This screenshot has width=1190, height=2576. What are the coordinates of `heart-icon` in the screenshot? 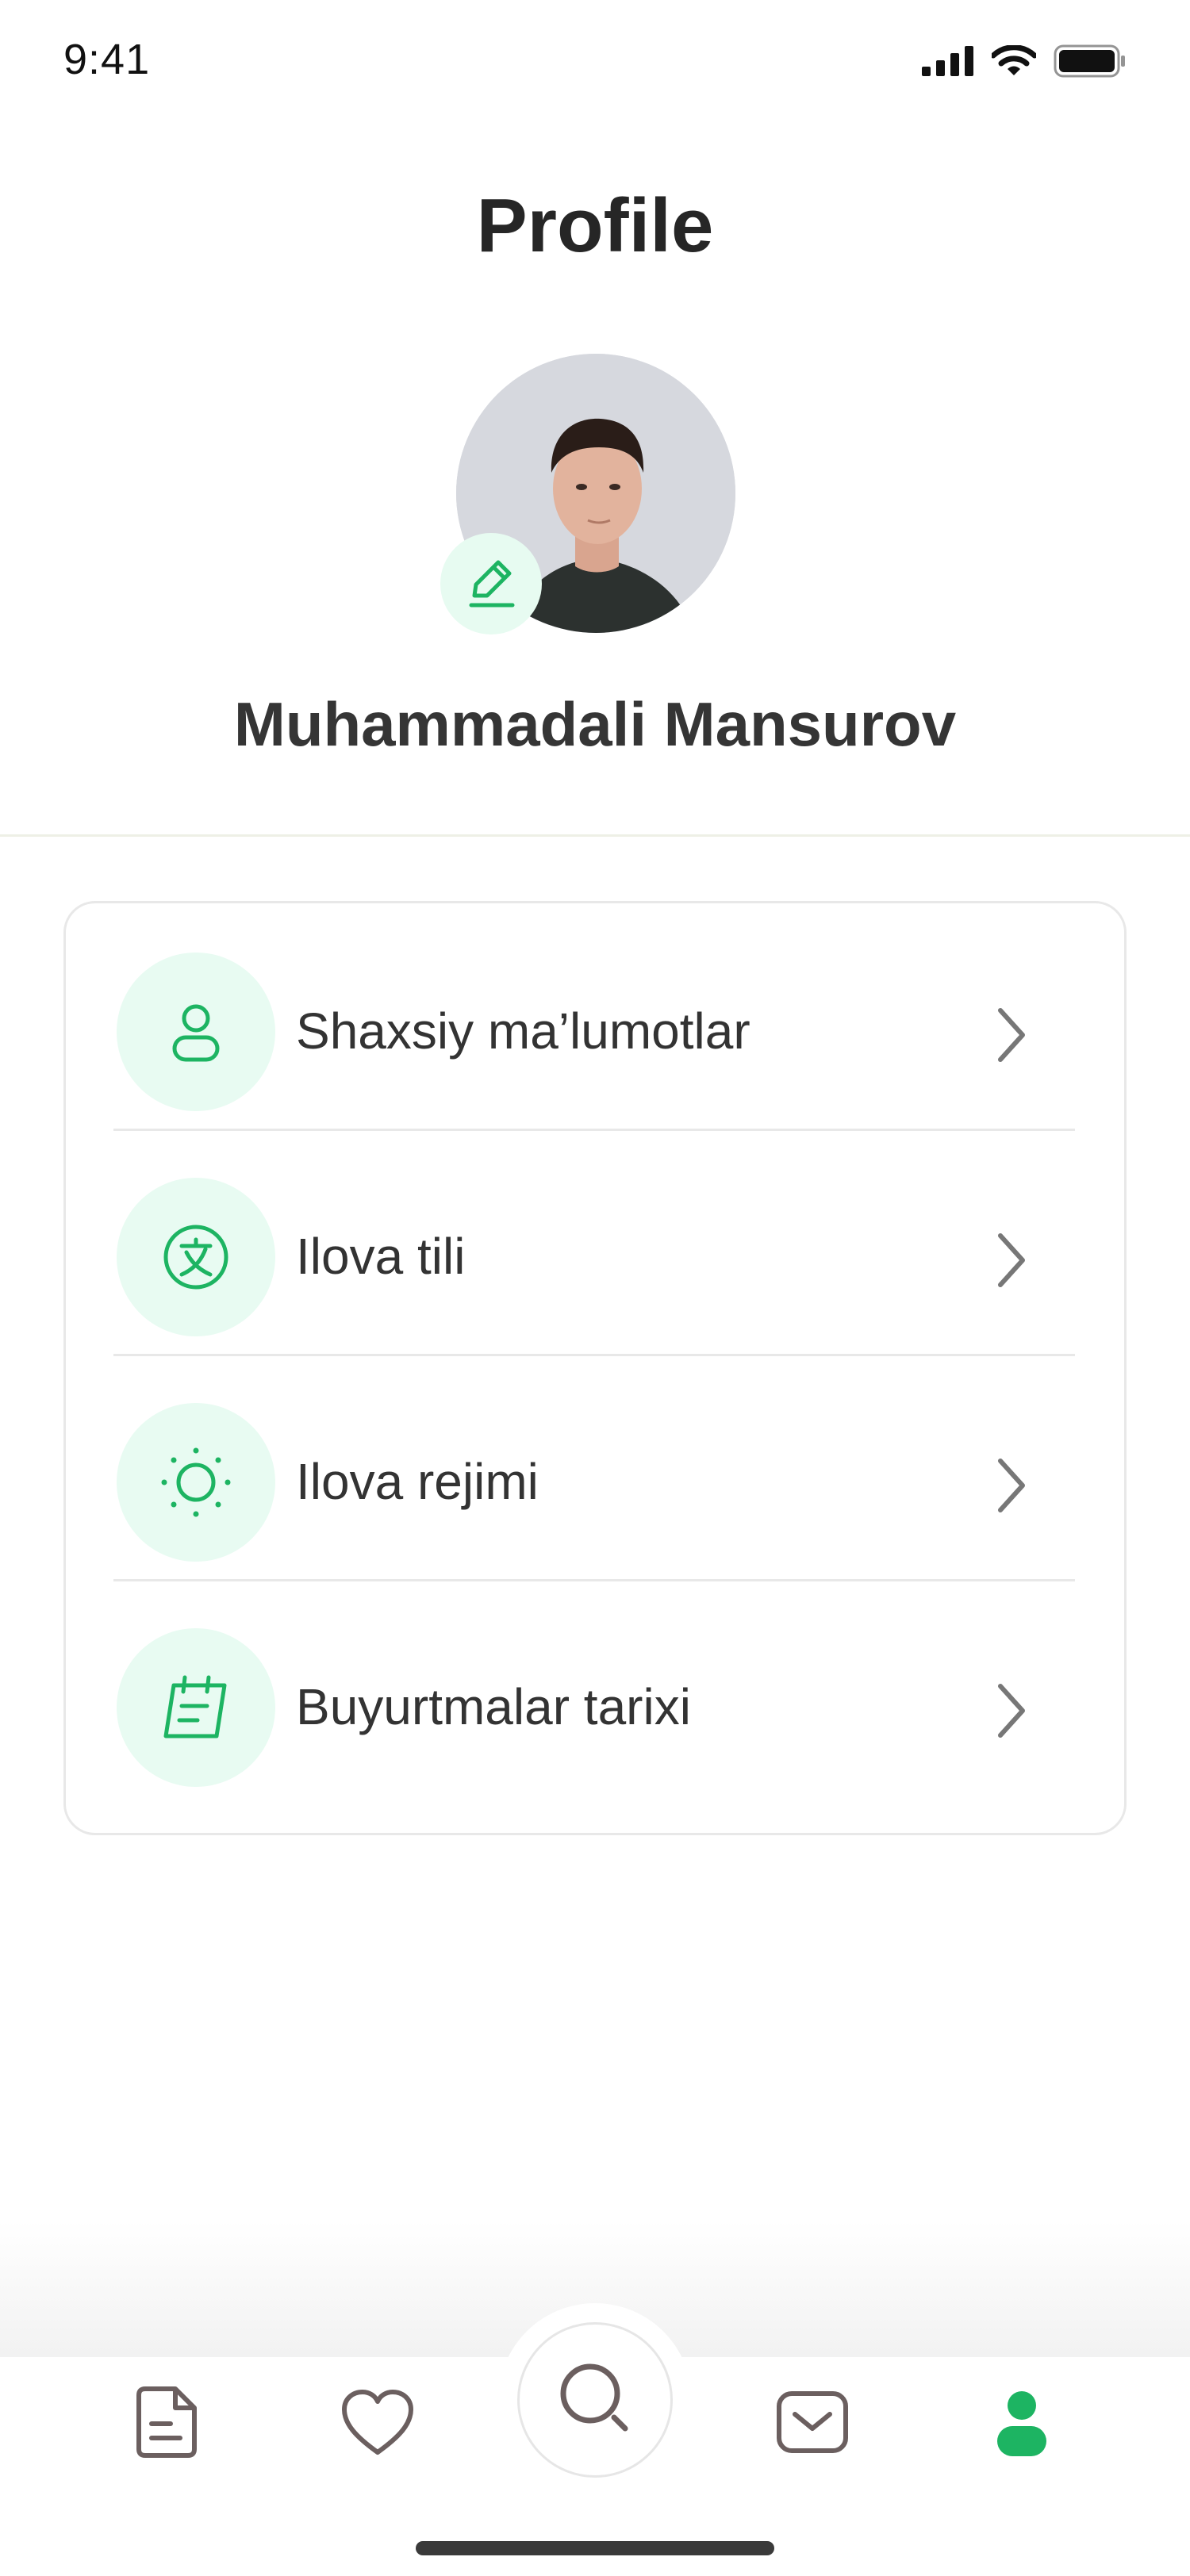 It's located at (378, 2424).